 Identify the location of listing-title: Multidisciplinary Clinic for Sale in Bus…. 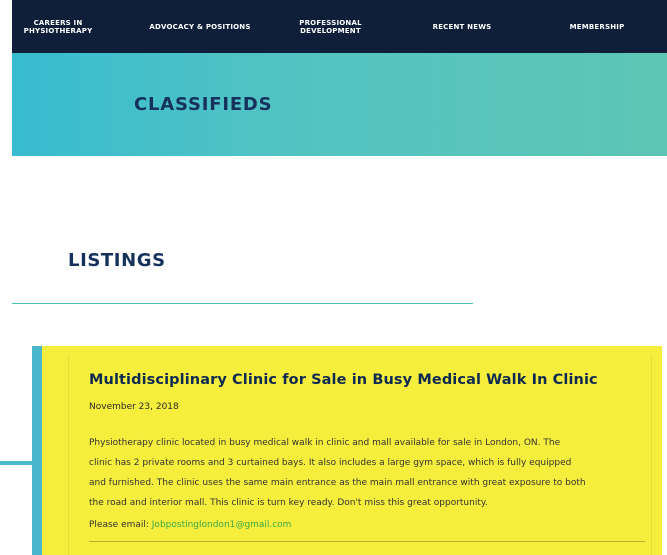
(369, 380).